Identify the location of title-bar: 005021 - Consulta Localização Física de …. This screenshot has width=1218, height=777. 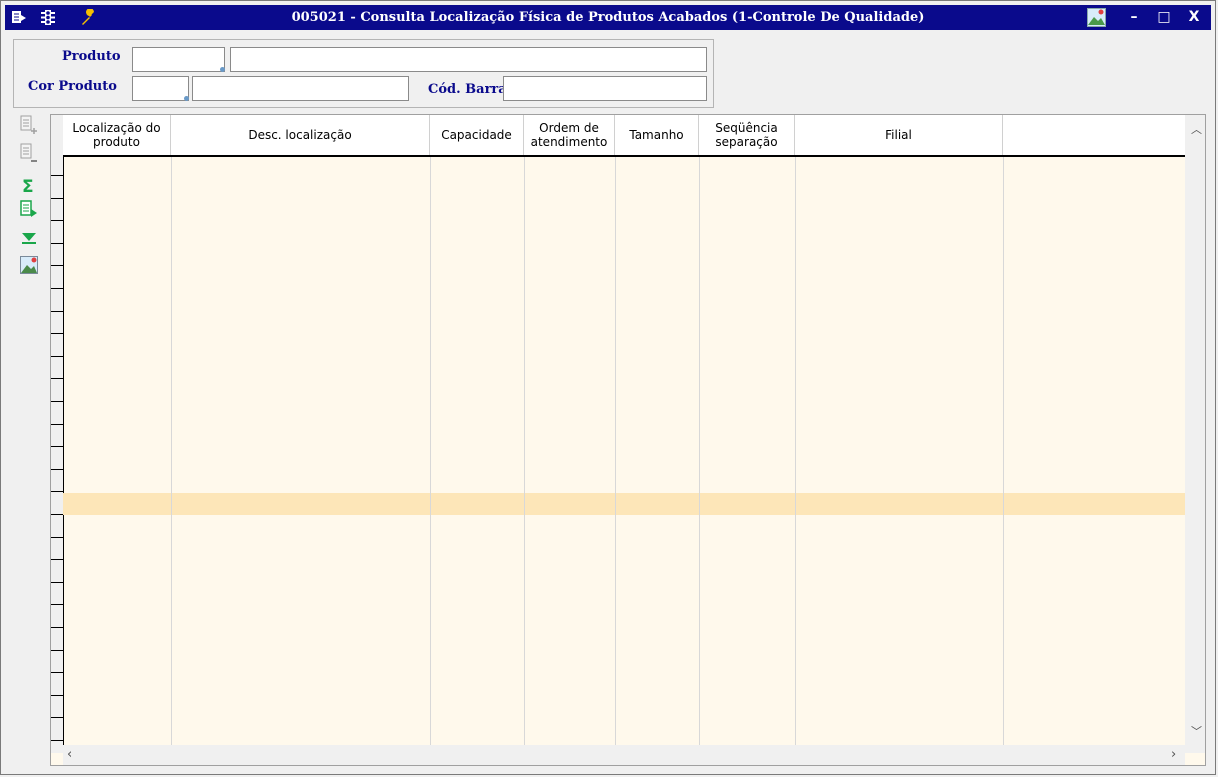
(608, 17).